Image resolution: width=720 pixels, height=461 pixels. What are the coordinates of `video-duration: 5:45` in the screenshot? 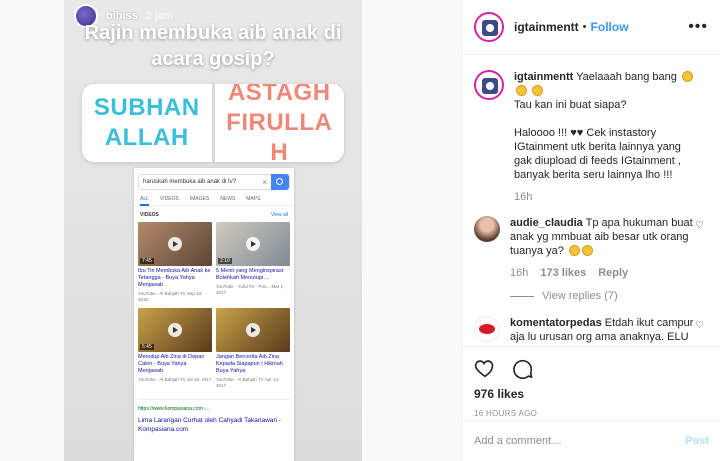 It's located at (147, 347).